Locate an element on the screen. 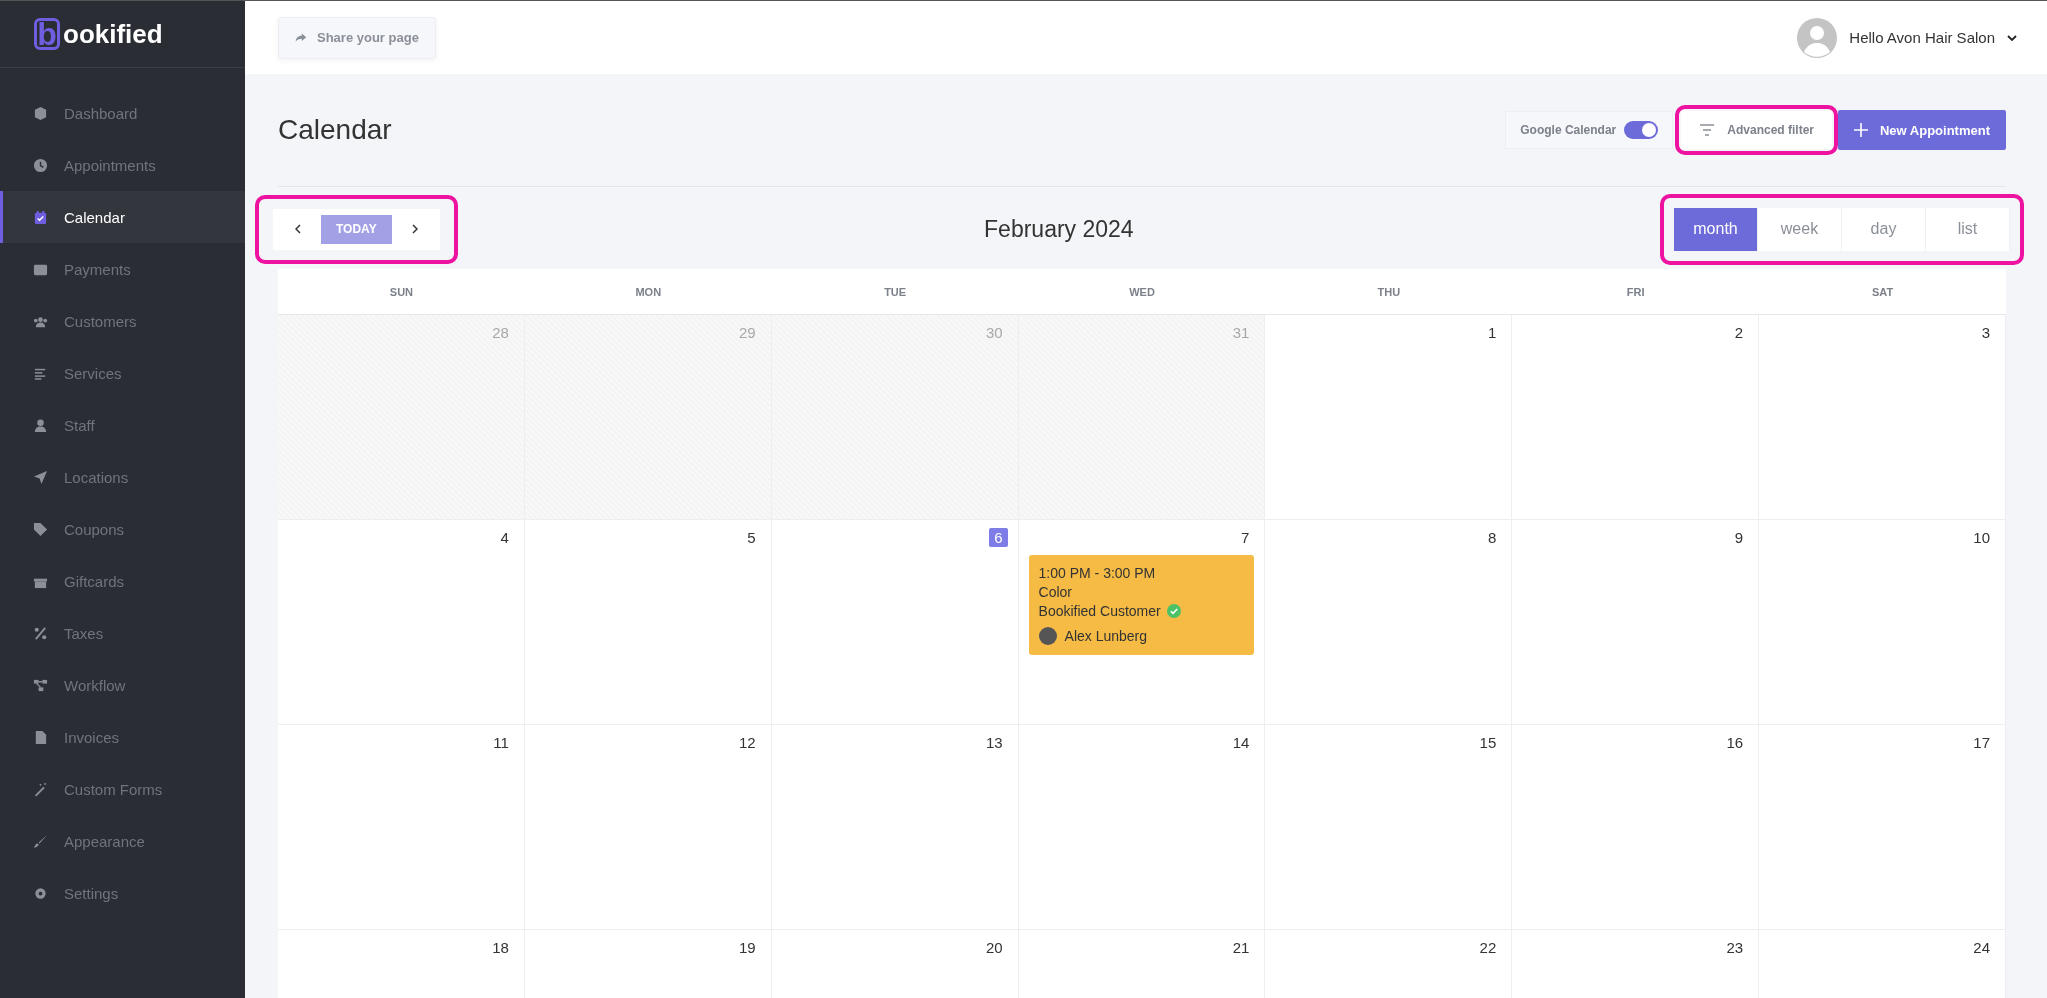 Image resolution: width=2047 pixels, height=998 pixels. calendar-icon is located at coordinates (40, 217).